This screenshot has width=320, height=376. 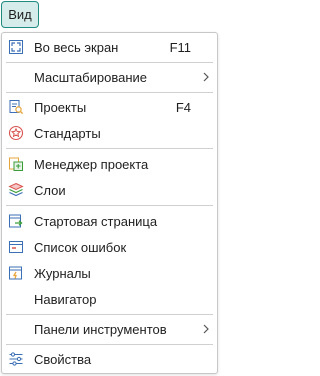 What do you see at coordinates (50, 190) in the screenshot?
I see `menu-item-label: Слои` at bounding box center [50, 190].